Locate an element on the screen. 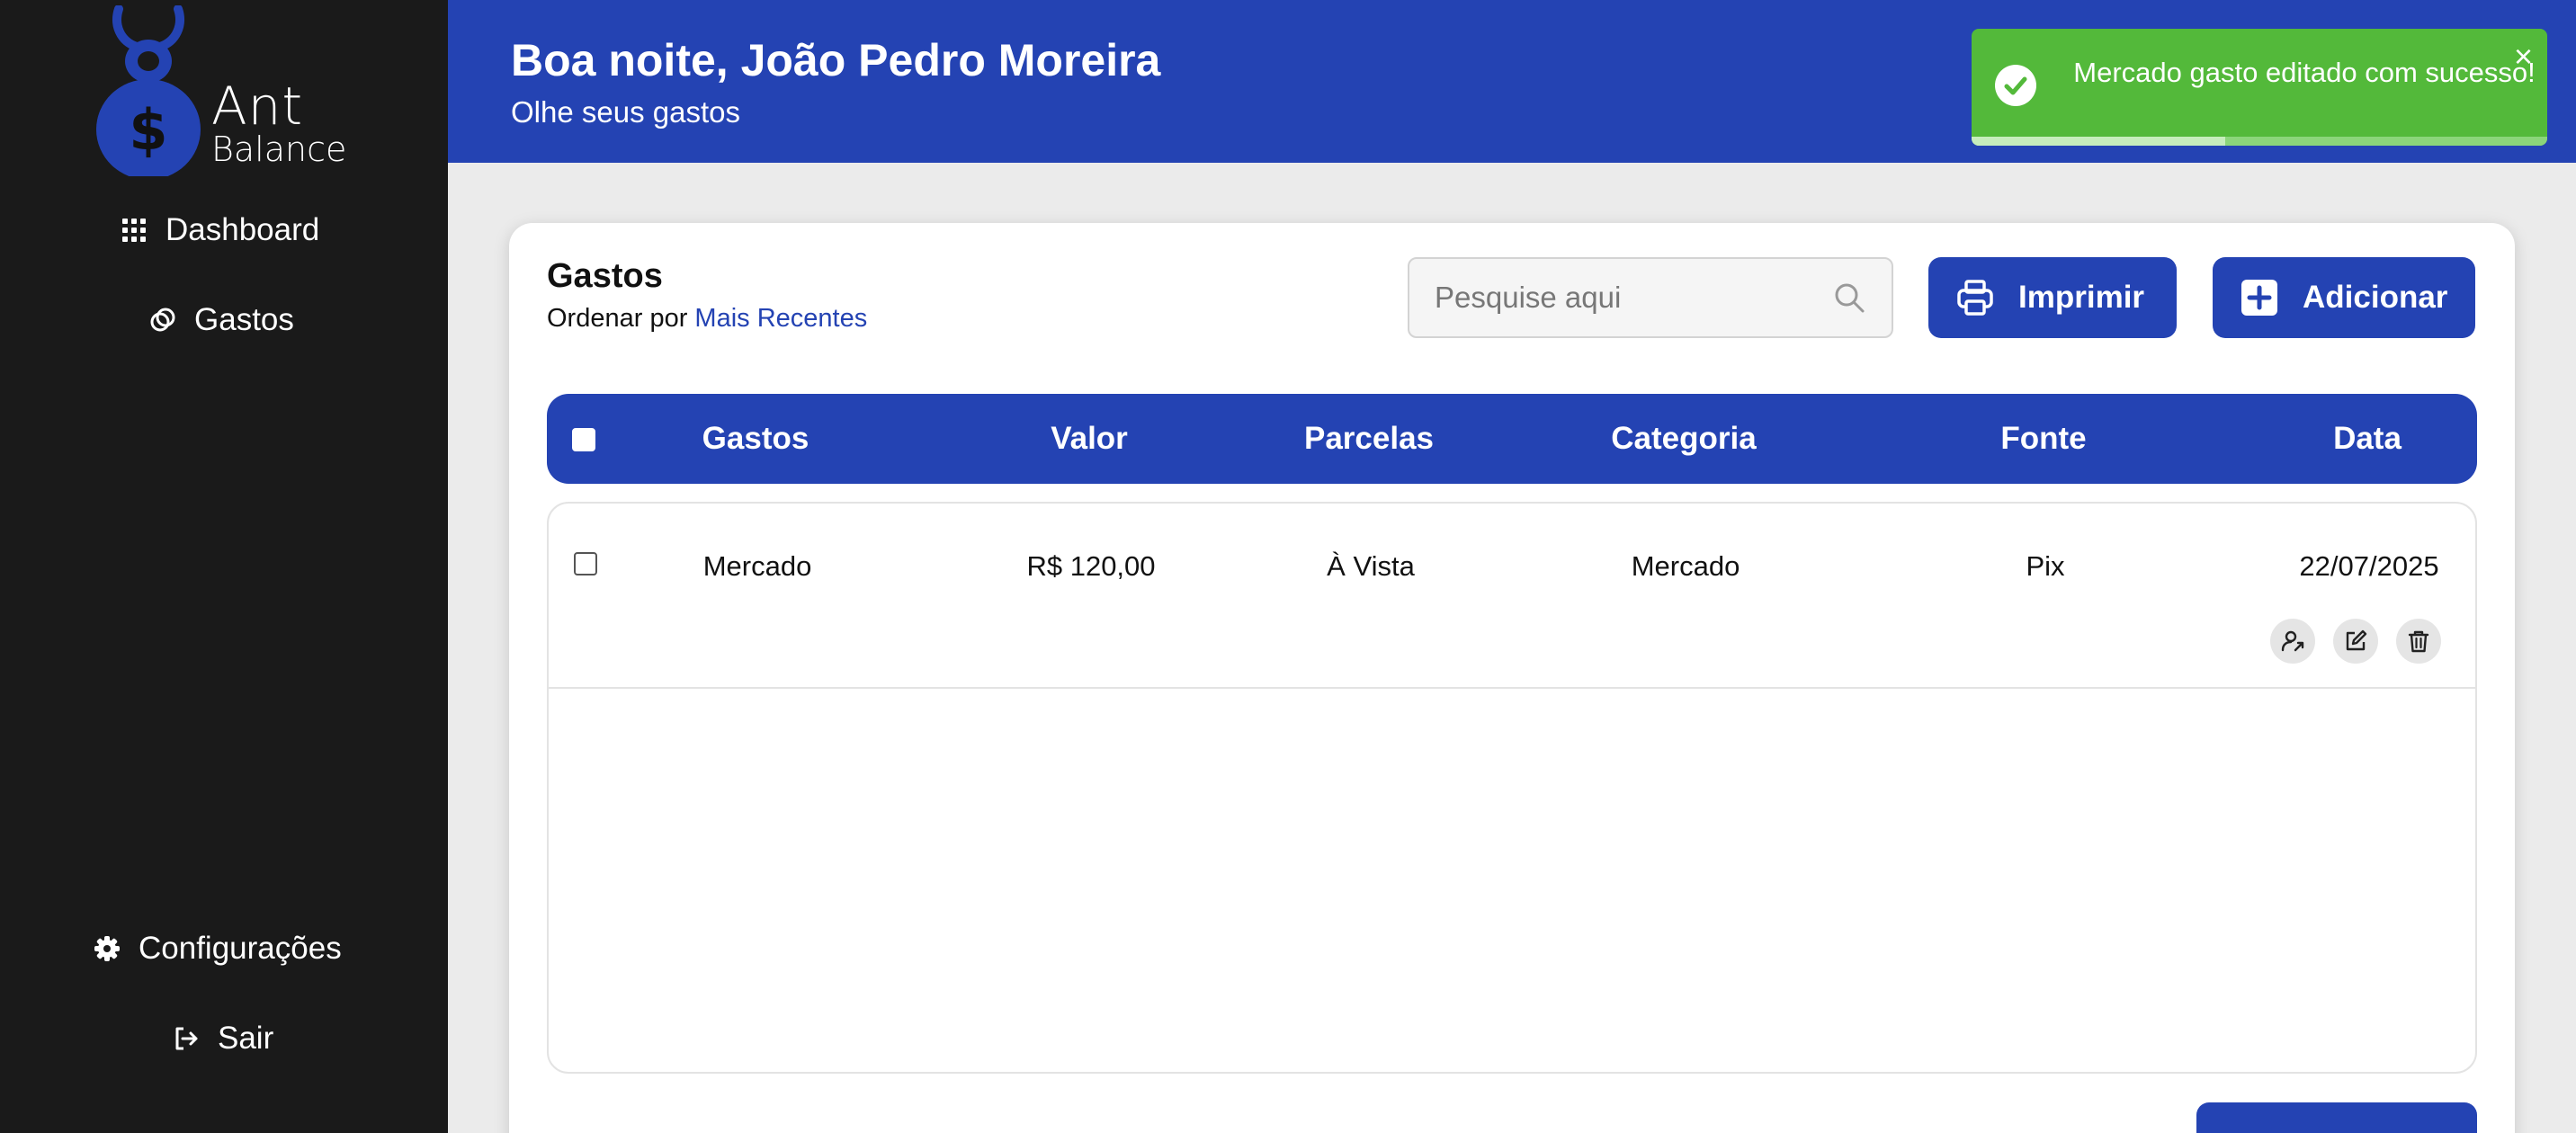  delete-button is located at coordinates (2418, 641).